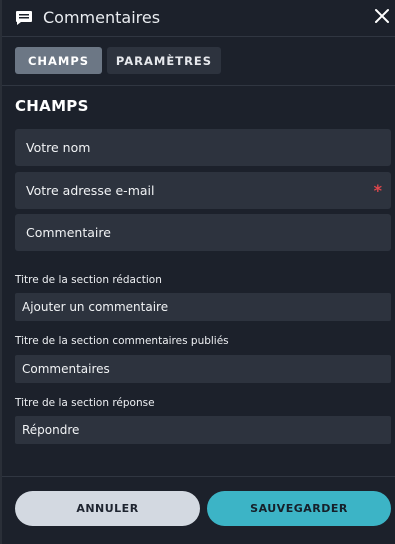 The width and height of the screenshot is (395, 544). What do you see at coordinates (58, 60) in the screenshot?
I see `tab-champs: CHAMPS` at bounding box center [58, 60].